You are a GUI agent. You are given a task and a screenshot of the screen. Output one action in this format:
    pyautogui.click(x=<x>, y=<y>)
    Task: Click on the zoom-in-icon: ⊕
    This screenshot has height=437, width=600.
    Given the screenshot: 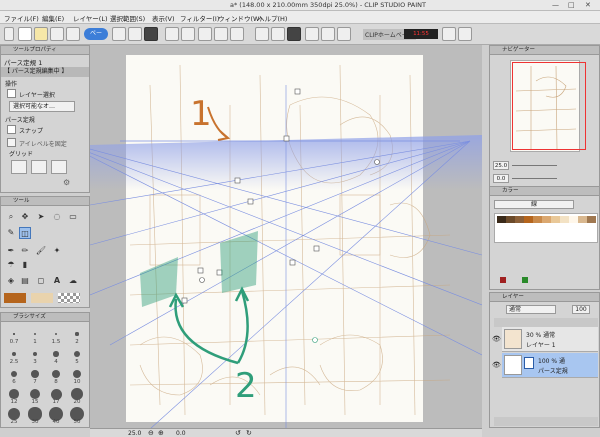 What is the action you would take?
    pyautogui.click(x=161, y=433)
    